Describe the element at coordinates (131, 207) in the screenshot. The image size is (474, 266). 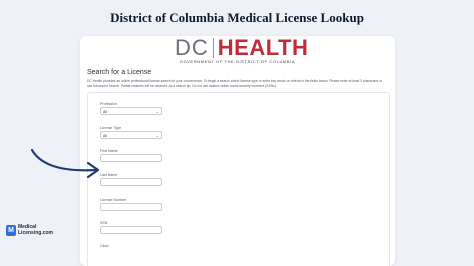
I see `license-number-input` at that location.